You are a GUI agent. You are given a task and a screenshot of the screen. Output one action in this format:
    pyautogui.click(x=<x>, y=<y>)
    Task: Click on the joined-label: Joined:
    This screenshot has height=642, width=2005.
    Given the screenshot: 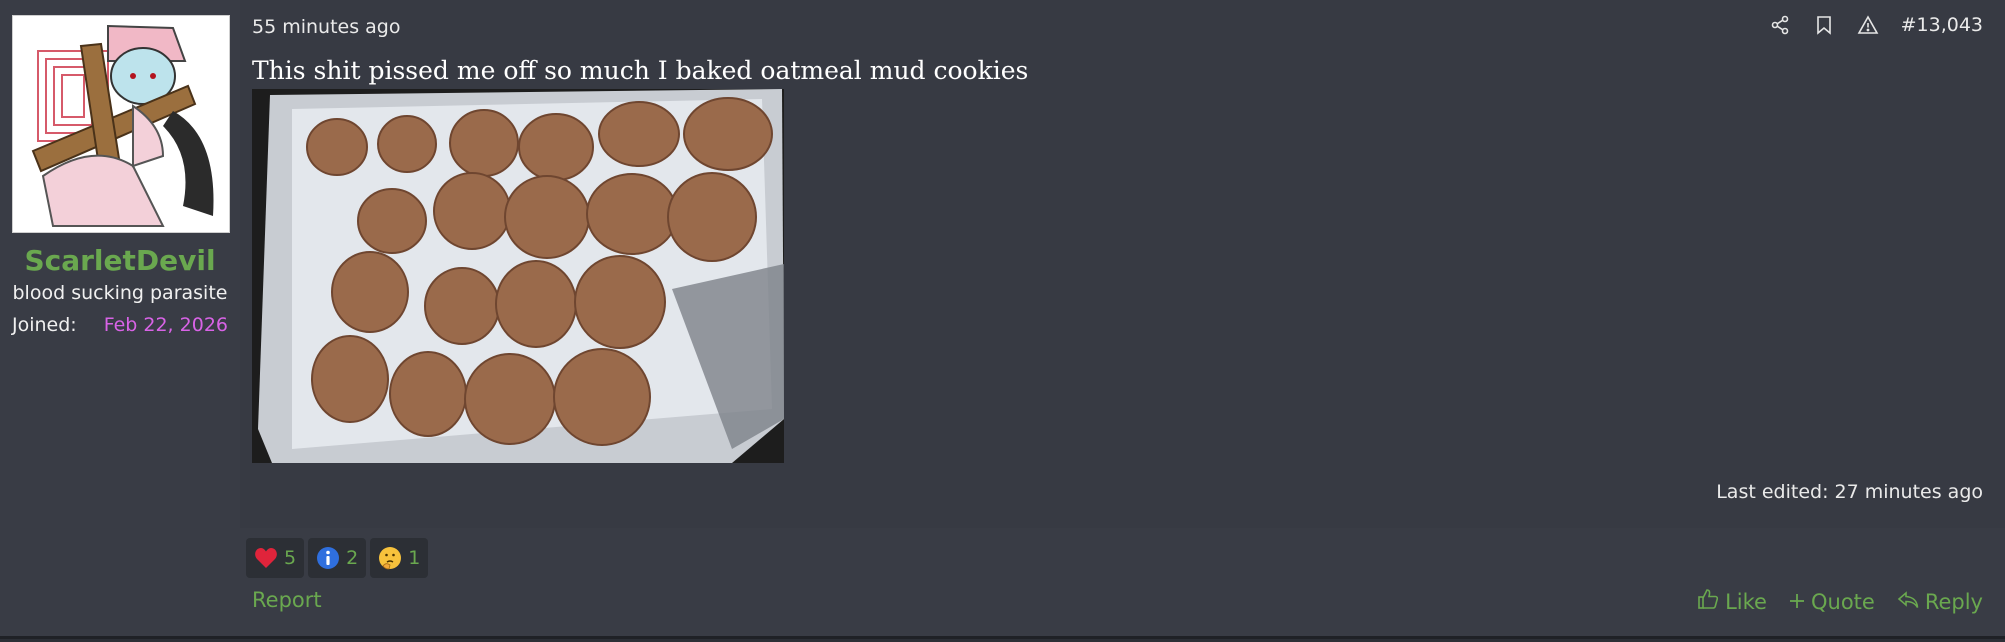 What is the action you would take?
    pyautogui.click(x=44, y=325)
    